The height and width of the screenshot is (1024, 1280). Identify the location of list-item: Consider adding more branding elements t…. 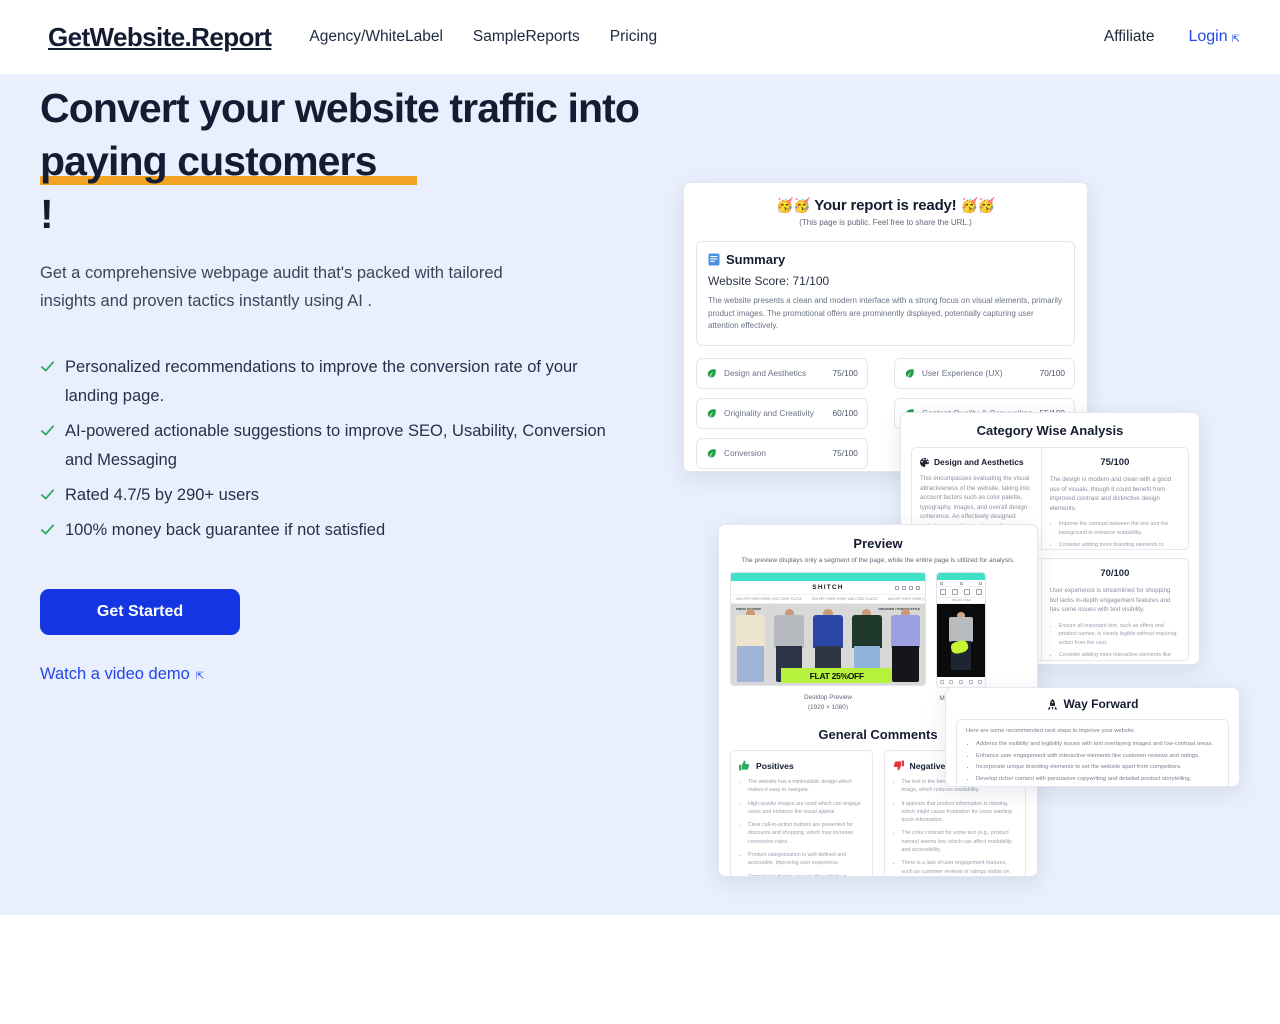
(1119, 545).